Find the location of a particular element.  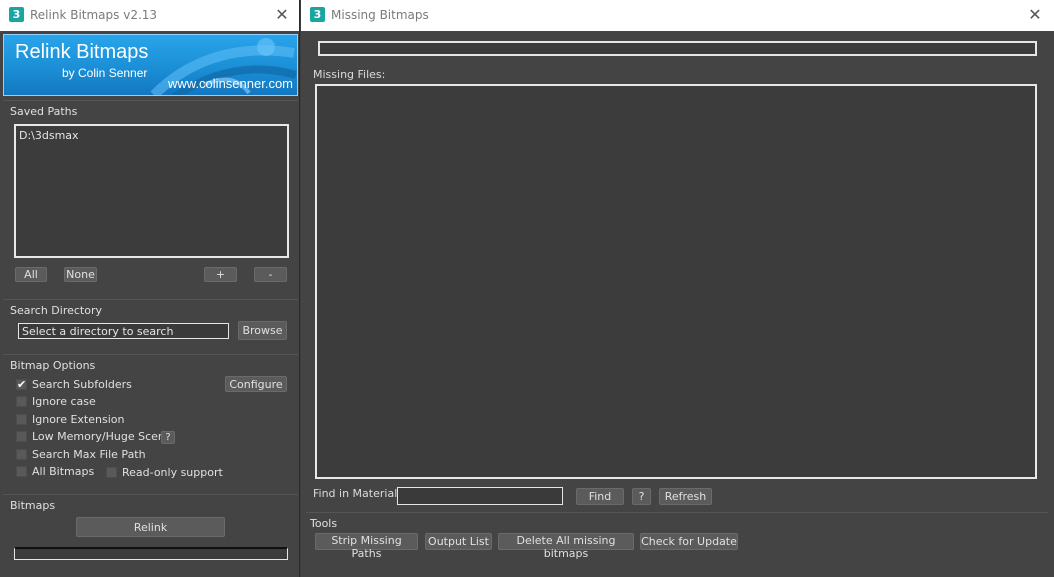

find-in-material-input is located at coordinates (480, 496).